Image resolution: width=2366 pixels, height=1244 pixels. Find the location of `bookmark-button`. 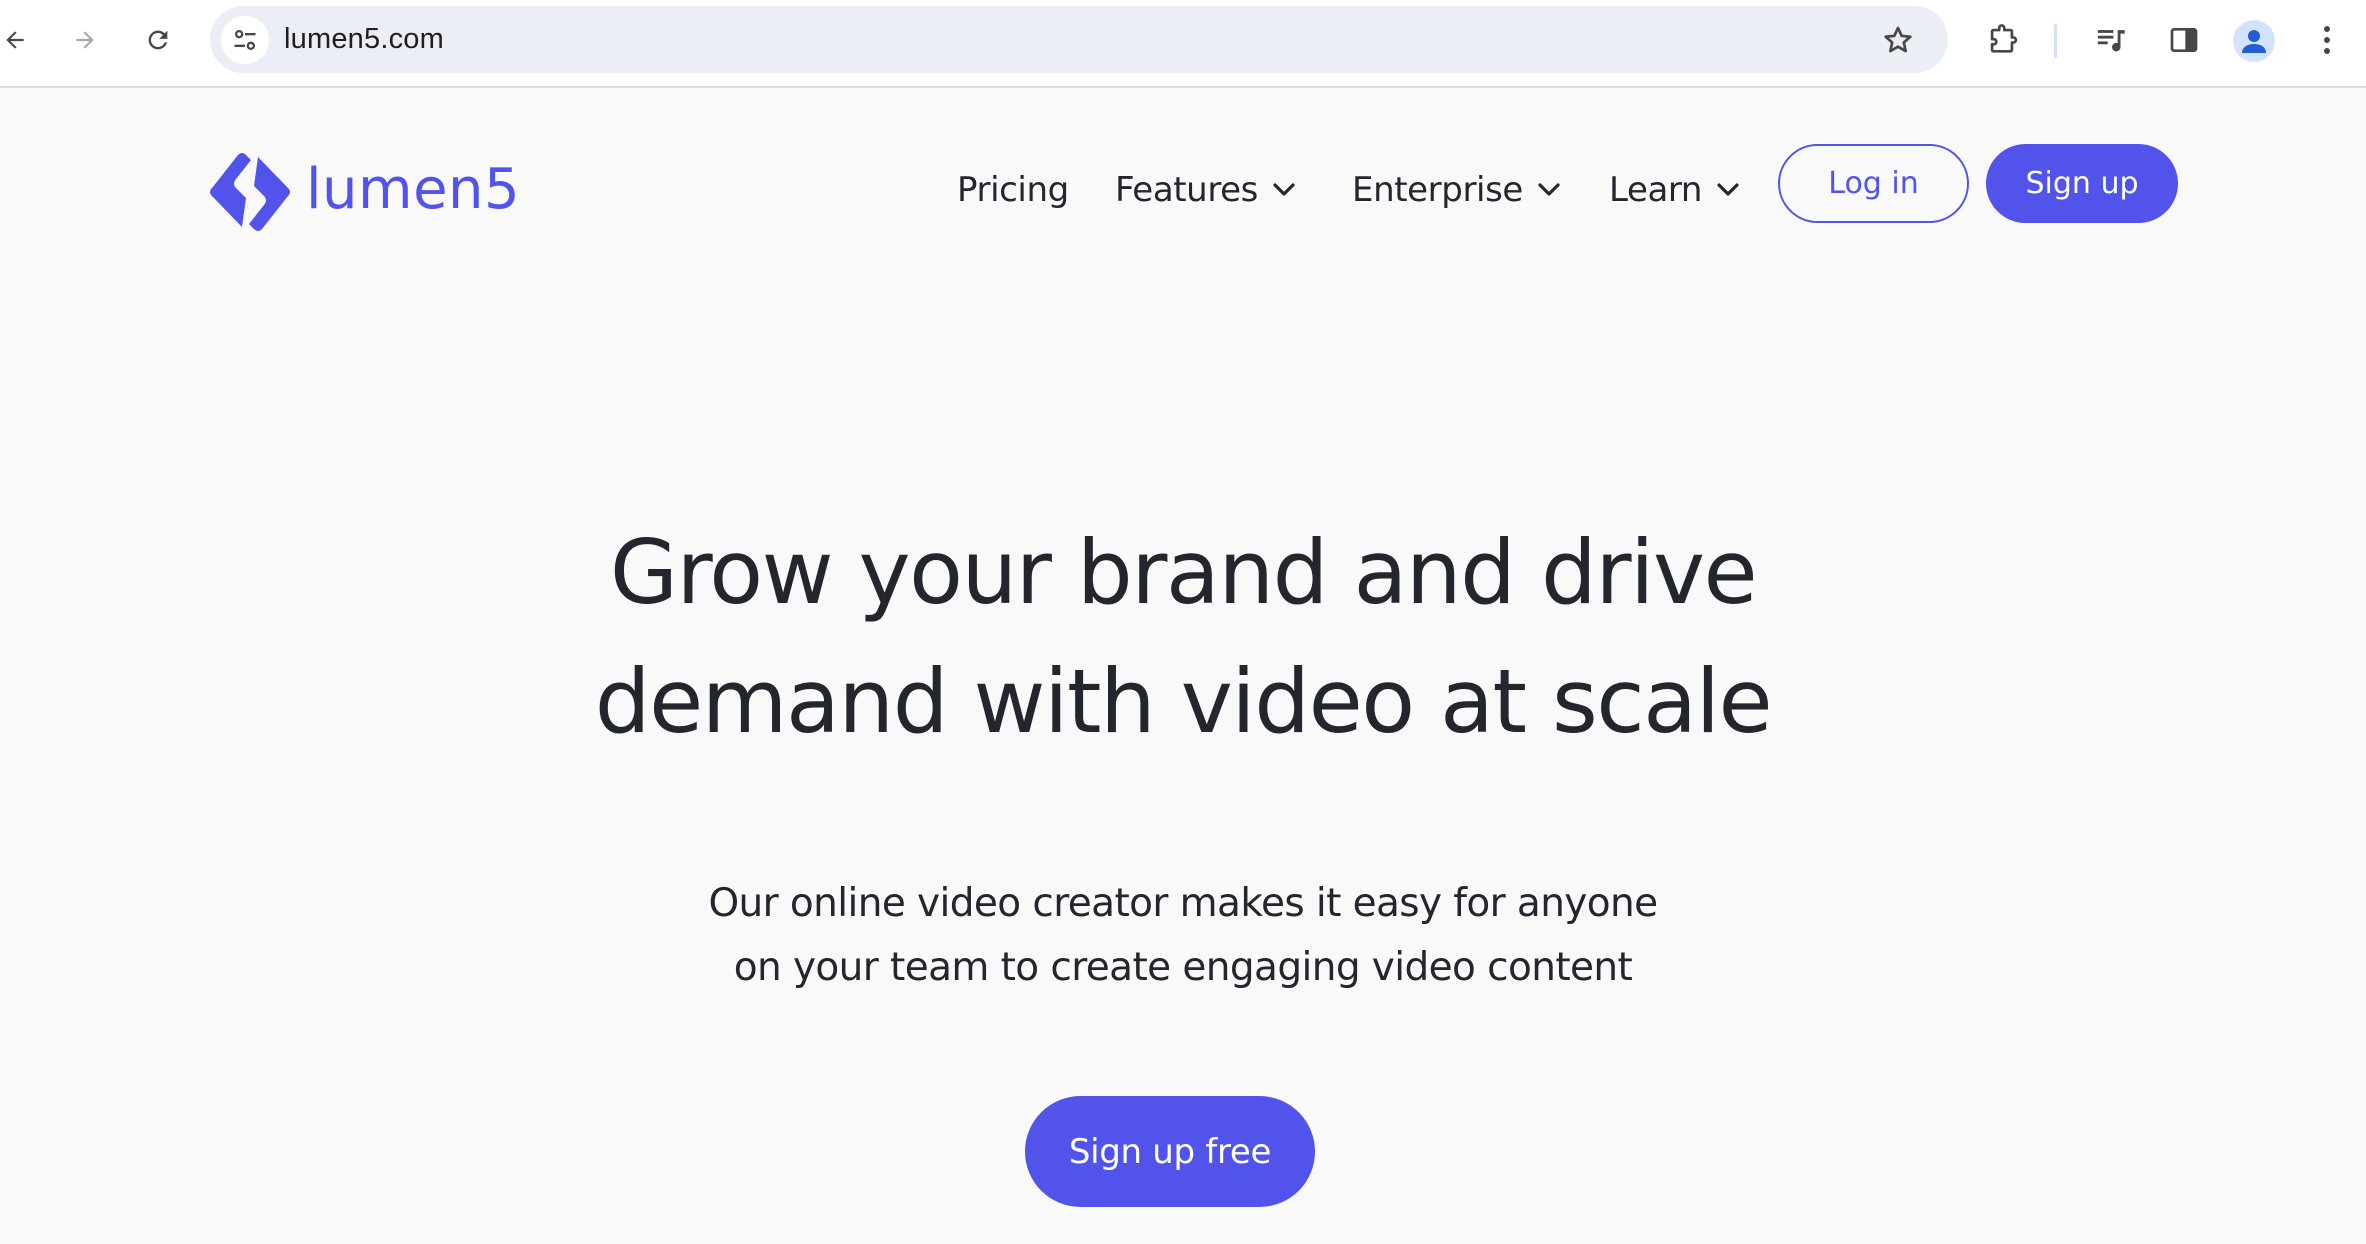

bookmark-button is located at coordinates (1898, 40).